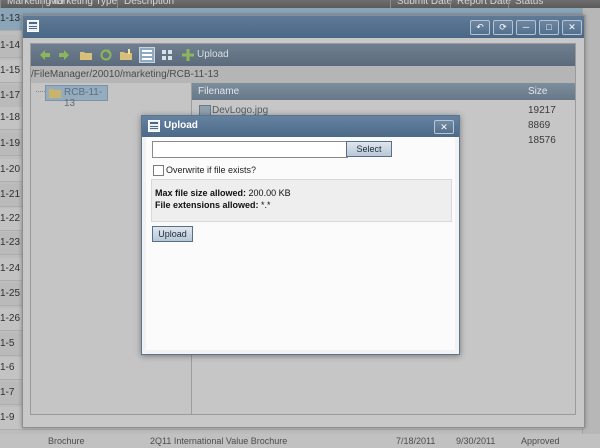 The height and width of the screenshot is (448, 600). What do you see at coordinates (10, 70) in the screenshot?
I see `row-id: 1-15` at bounding box center [10, 70].